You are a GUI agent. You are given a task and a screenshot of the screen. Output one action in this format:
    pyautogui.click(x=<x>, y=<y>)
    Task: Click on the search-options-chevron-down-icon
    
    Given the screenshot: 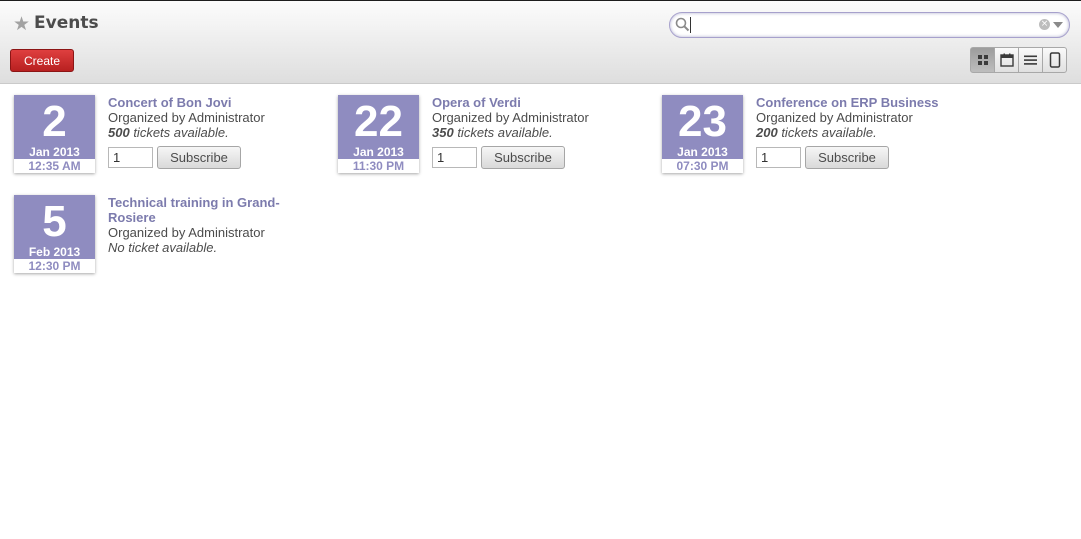 What is the action you would take?
    pyautogui.click(x=1058, y=25)
    